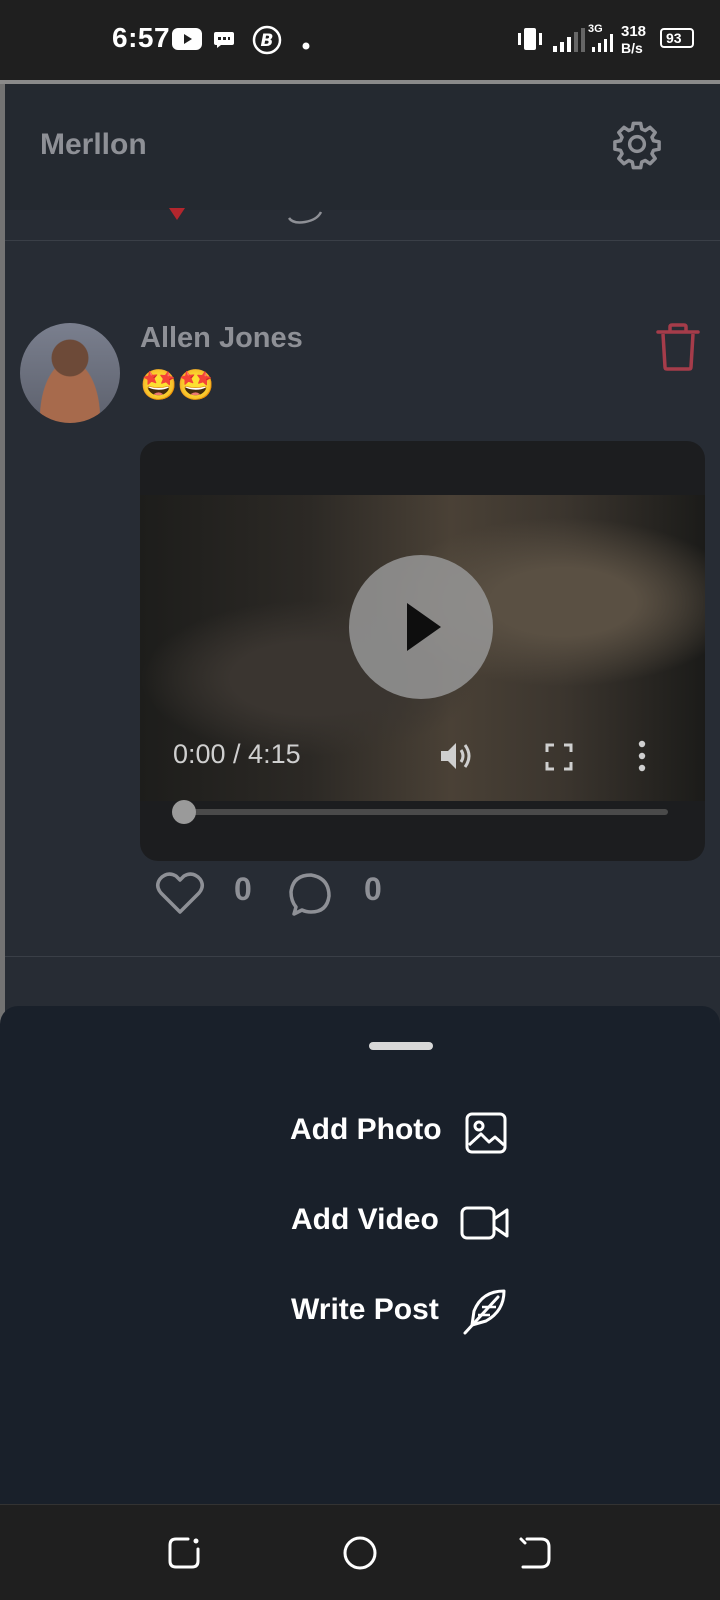 The image size is (720, 1600). Describe the element at coordinates (362, 224) in the screenshot. I see `previous-post-peek` at that location.